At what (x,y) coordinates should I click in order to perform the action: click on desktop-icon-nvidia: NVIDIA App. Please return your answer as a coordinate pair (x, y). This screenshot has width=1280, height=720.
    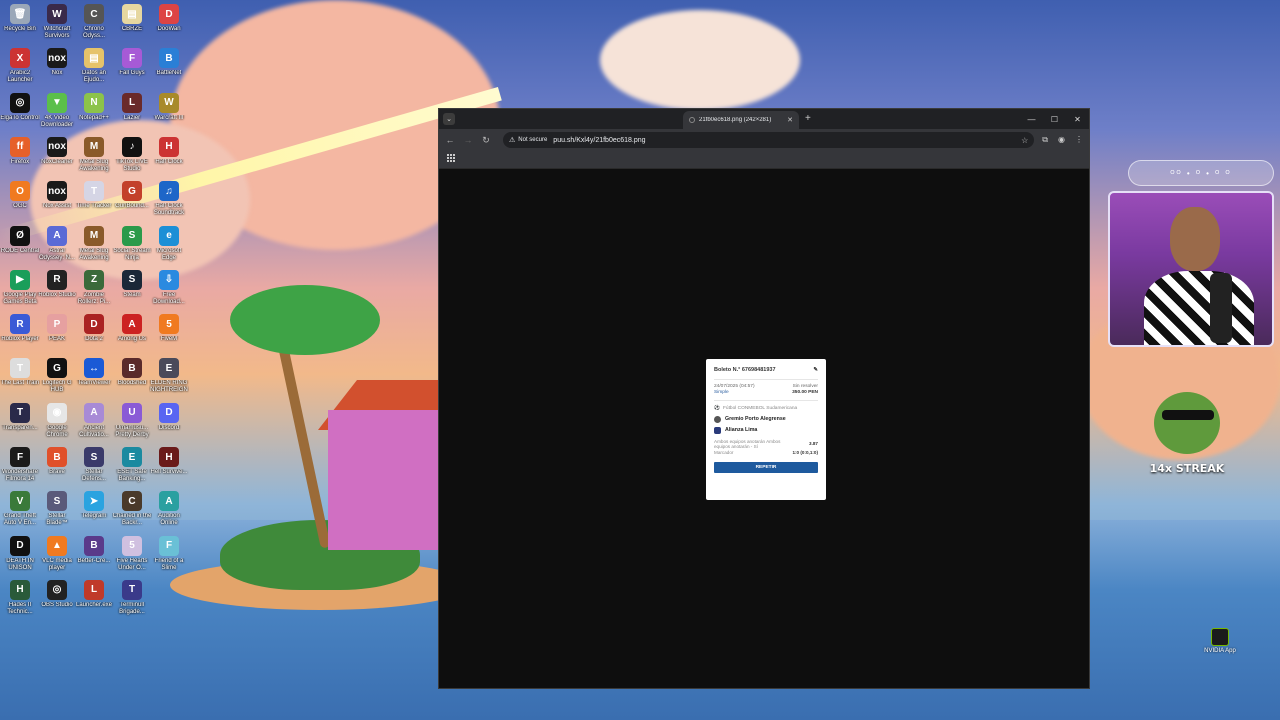
    Looking at the image, I should click on (1220, 641).